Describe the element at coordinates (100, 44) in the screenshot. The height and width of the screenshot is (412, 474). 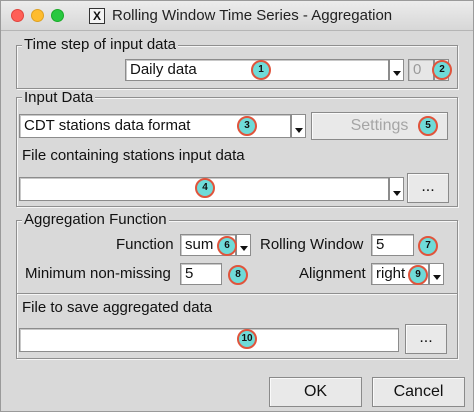
I see `time-step-legend: Time step of input data` at that location.